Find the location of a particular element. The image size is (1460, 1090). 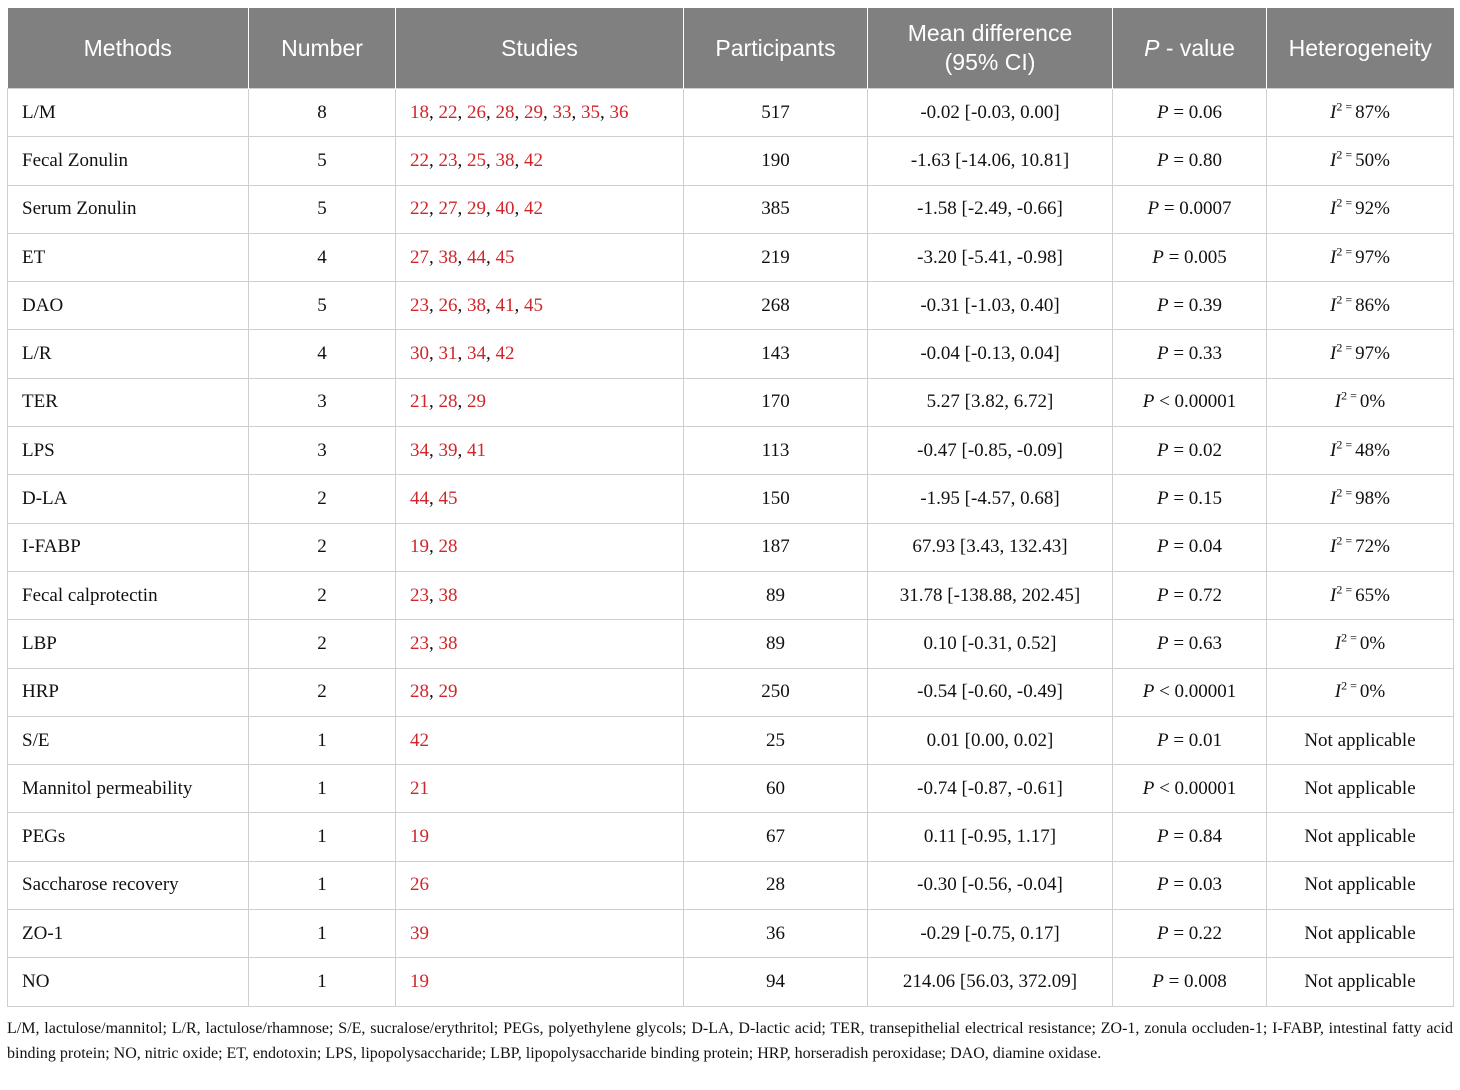

cell-method: HRP is located at coordinates (128, 692).